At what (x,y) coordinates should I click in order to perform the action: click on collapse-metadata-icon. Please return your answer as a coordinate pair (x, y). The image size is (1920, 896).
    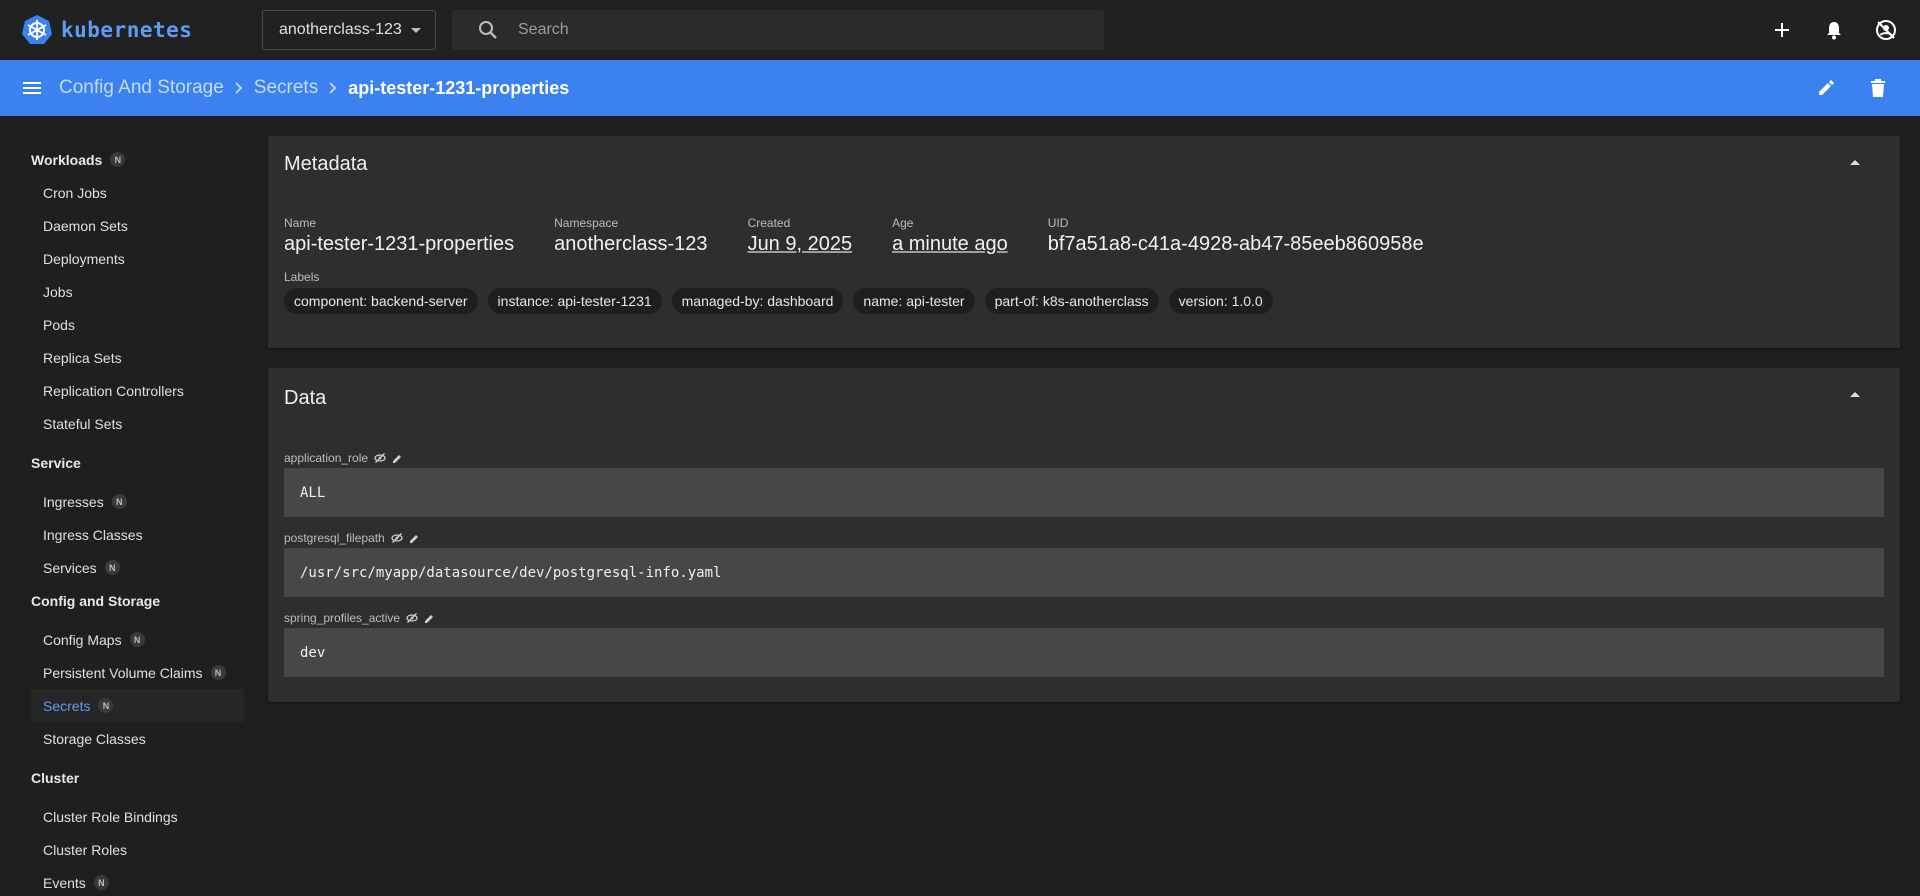
    Looking at the image, I should click on (1855, 162).